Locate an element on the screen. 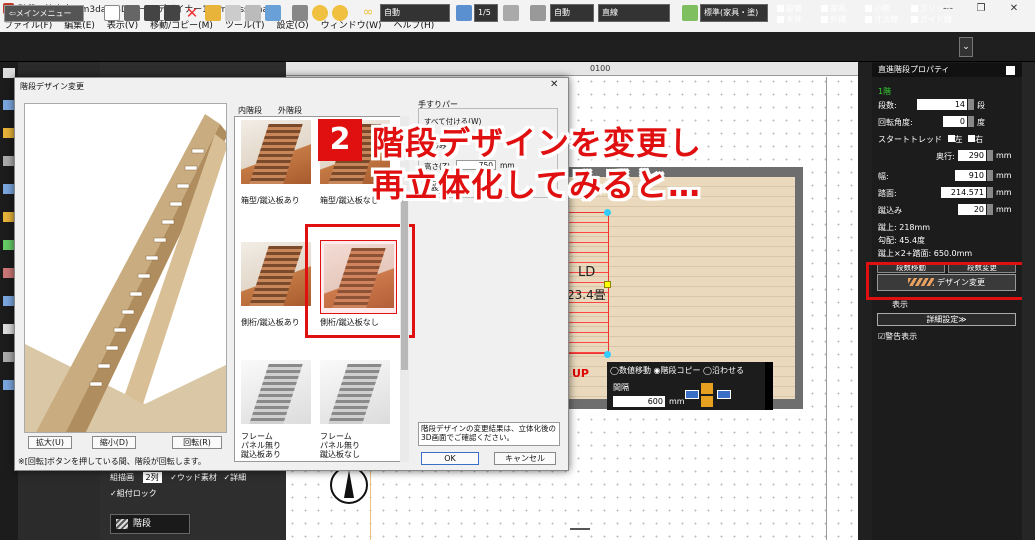 The height and width of the screenshot is (540, 1035). tab-indoor-stairs: 内階段 is located at coordinates (250, 110).